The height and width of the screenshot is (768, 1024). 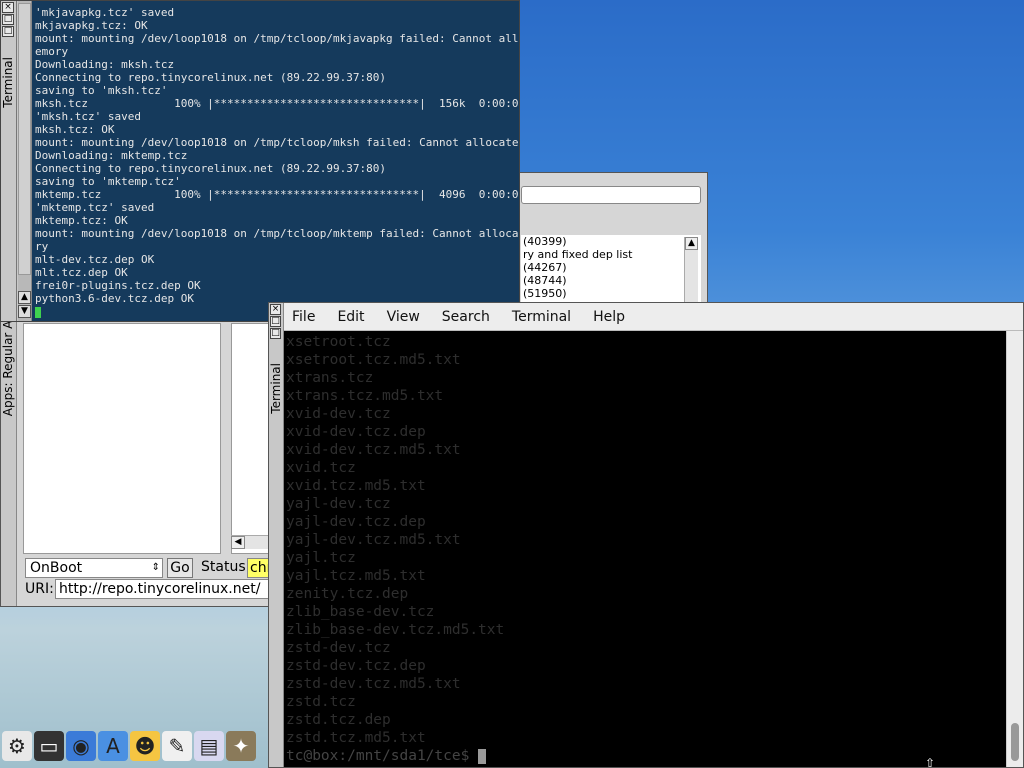 I want to click on prompt-line: tc@box:/mnt/sda1/tce$, so click(x=395, y=756).